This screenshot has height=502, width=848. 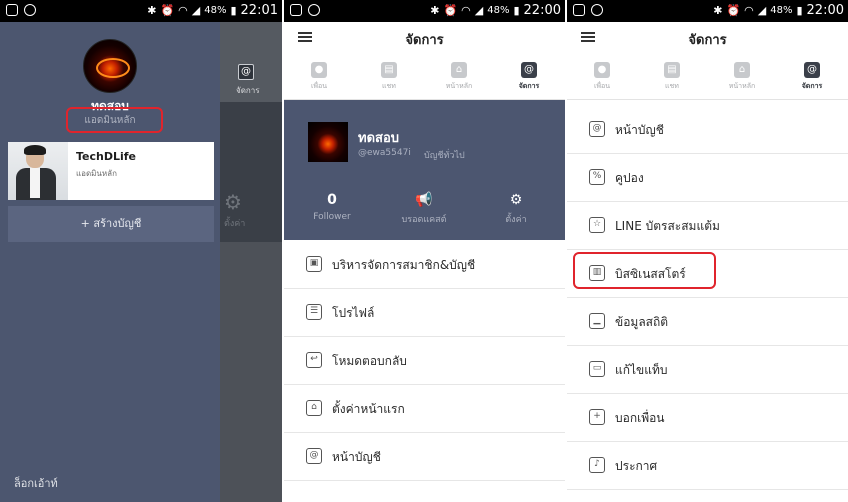 I want to click on create-account-button: + สร้างบัญชี, so click(x=111, y=224).